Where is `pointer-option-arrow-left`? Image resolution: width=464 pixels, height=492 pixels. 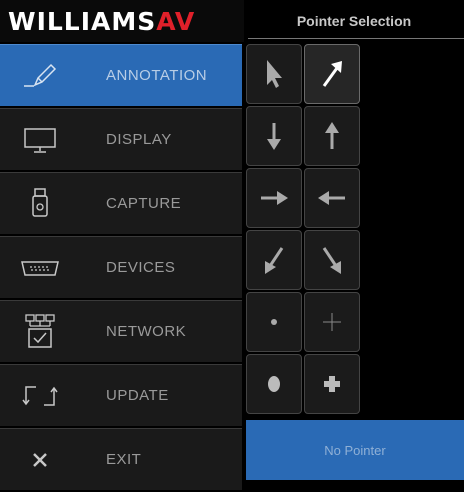
pointer-option-arrow-left is located at coordinates (332, 198).